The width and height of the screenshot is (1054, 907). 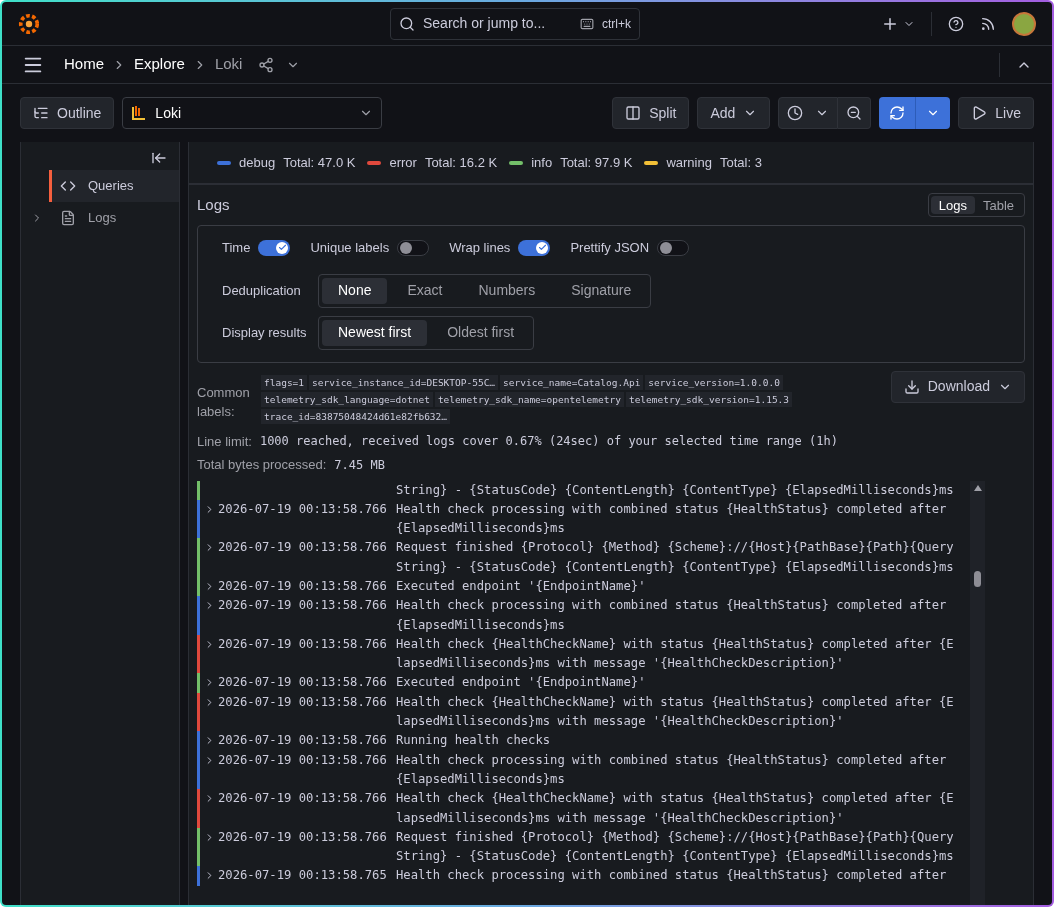 What do you see at coordinates (359, 465) in the screenshot?
I see `bytes-value: 7.45 MB` at bounding box center [359, 465].